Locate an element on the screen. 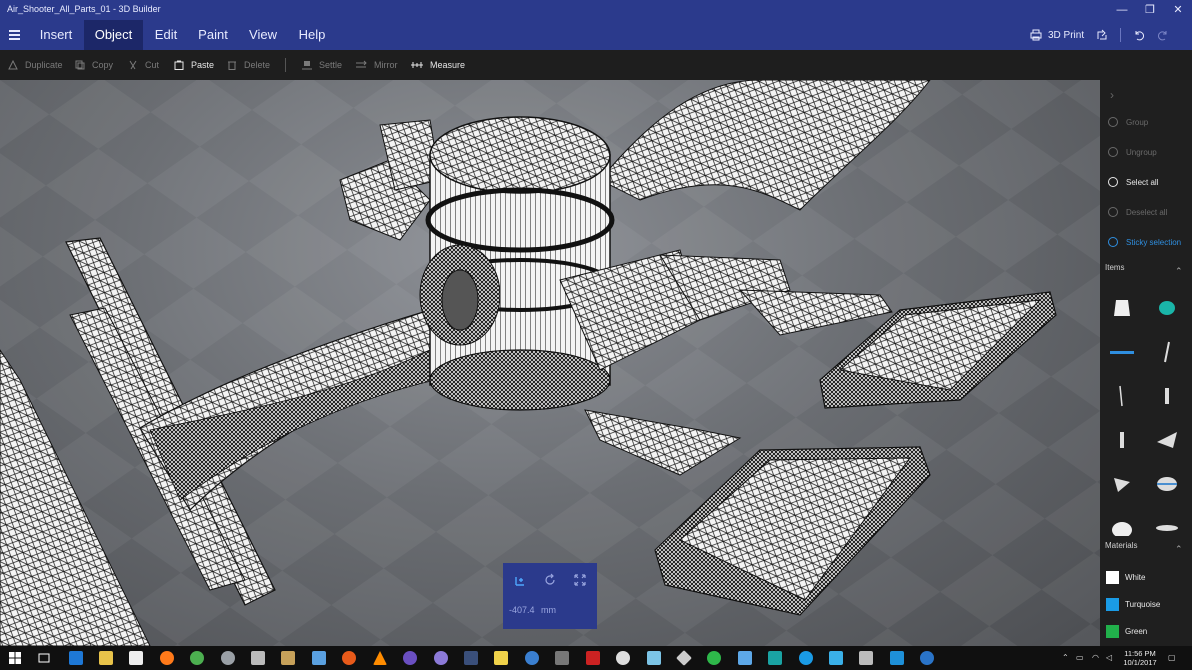 This screenshot has height=670, width=1192. skype-icon is located at coordinates (897, 658).